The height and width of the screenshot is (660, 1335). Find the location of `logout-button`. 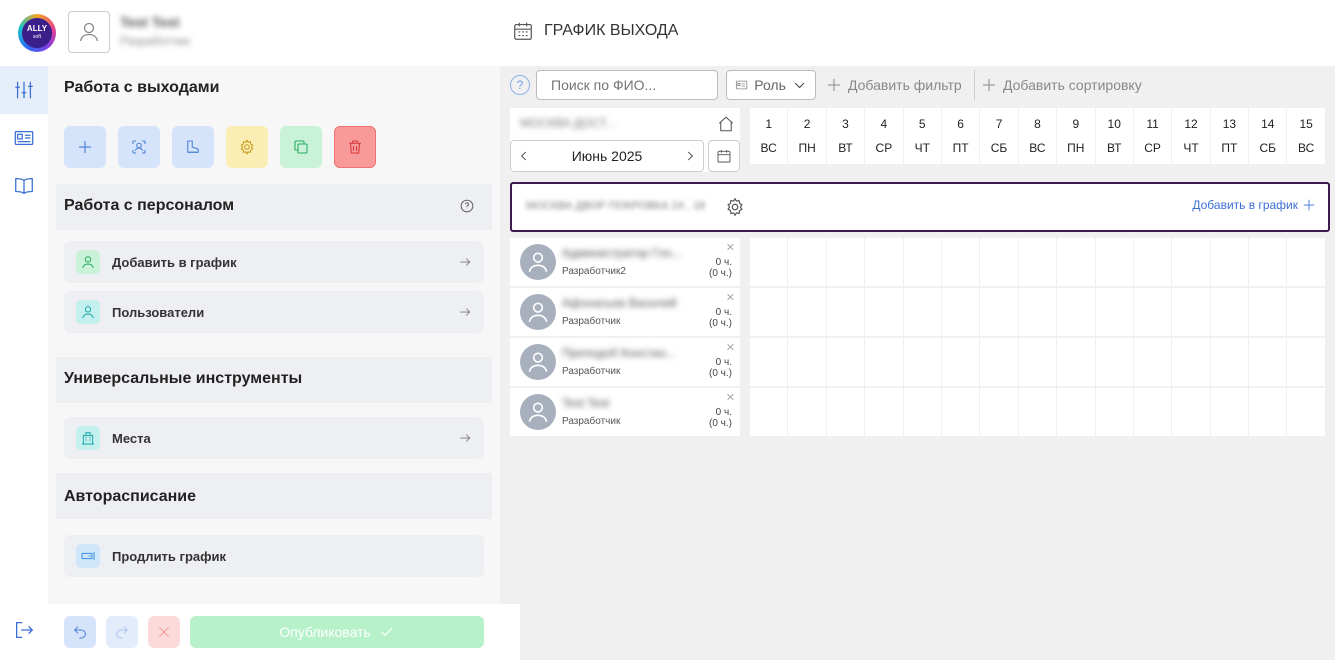

logout-button is located at coordinates (24, 630).